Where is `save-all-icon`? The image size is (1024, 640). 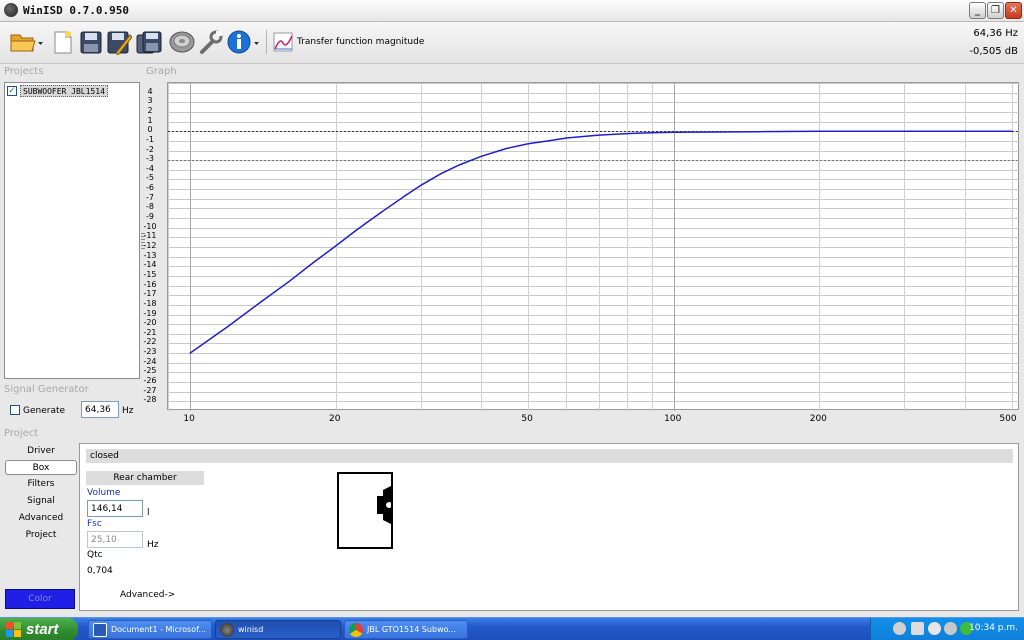 save-all-icon is located at coordinates (149, 42).